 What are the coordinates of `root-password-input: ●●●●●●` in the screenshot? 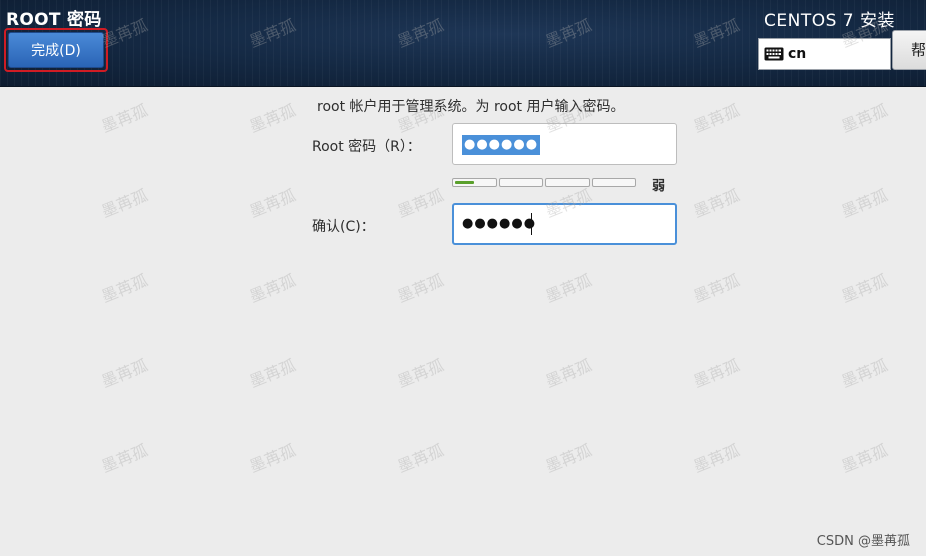 It's located at (564, 144).